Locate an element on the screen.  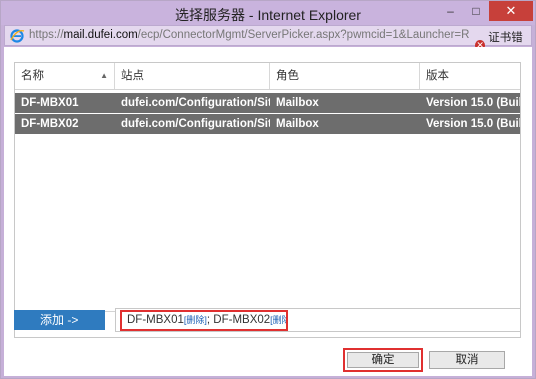
delete-link-2: [删除] is located at coordinates (278, 320).